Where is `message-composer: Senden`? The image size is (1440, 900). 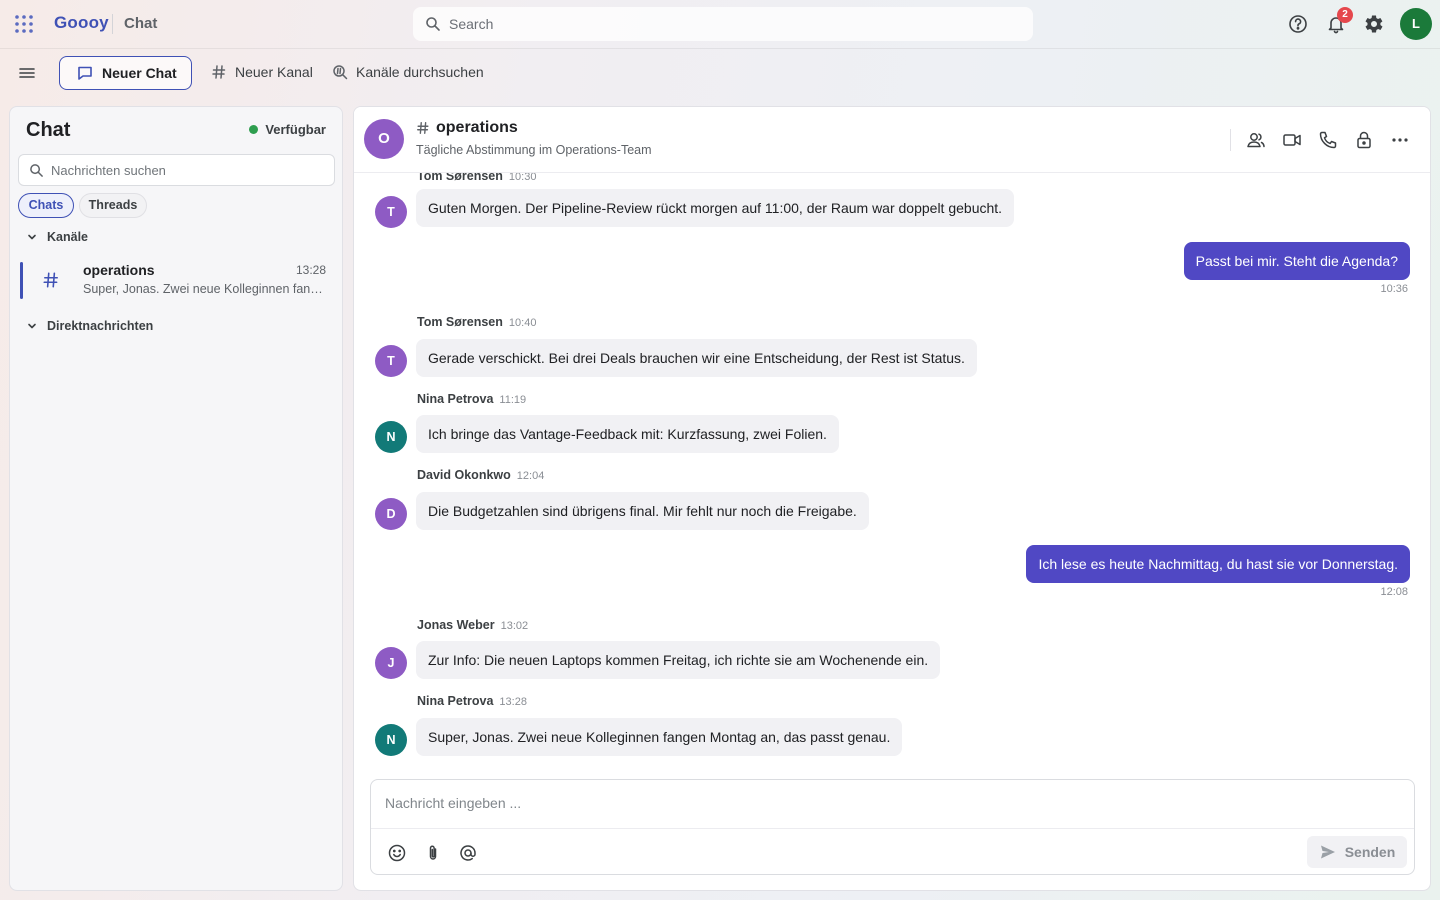
message-composer: Senden is located at coordinates (892, 827).